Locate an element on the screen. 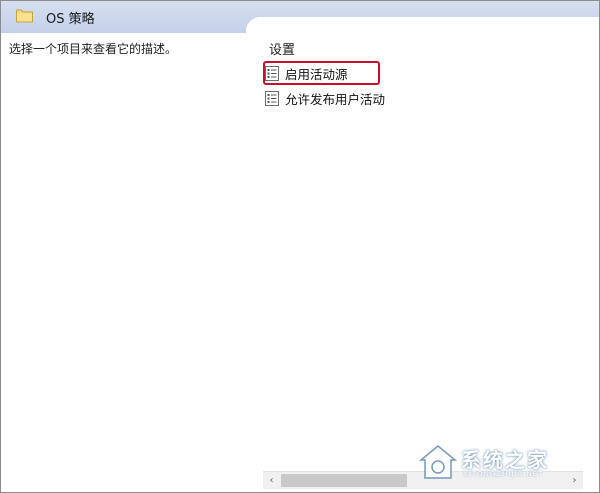 The width and height of the screenshot is (600, 493). list-item-label: 允许发布用户活动 is located at coordinates (335, 99).